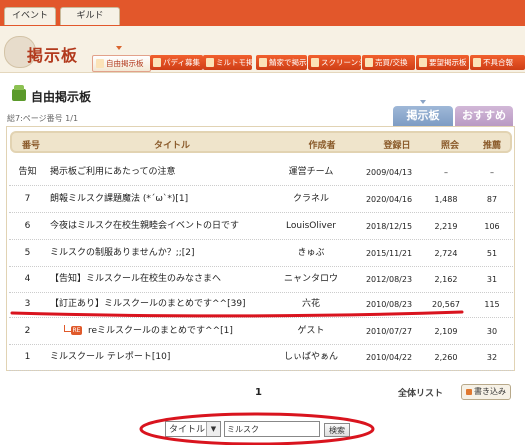 The width and height of the screenshot is (525, 445). Describe the element at coordinates (492, 199) in the screenshot. I see `post-recommend: 87` at that location.